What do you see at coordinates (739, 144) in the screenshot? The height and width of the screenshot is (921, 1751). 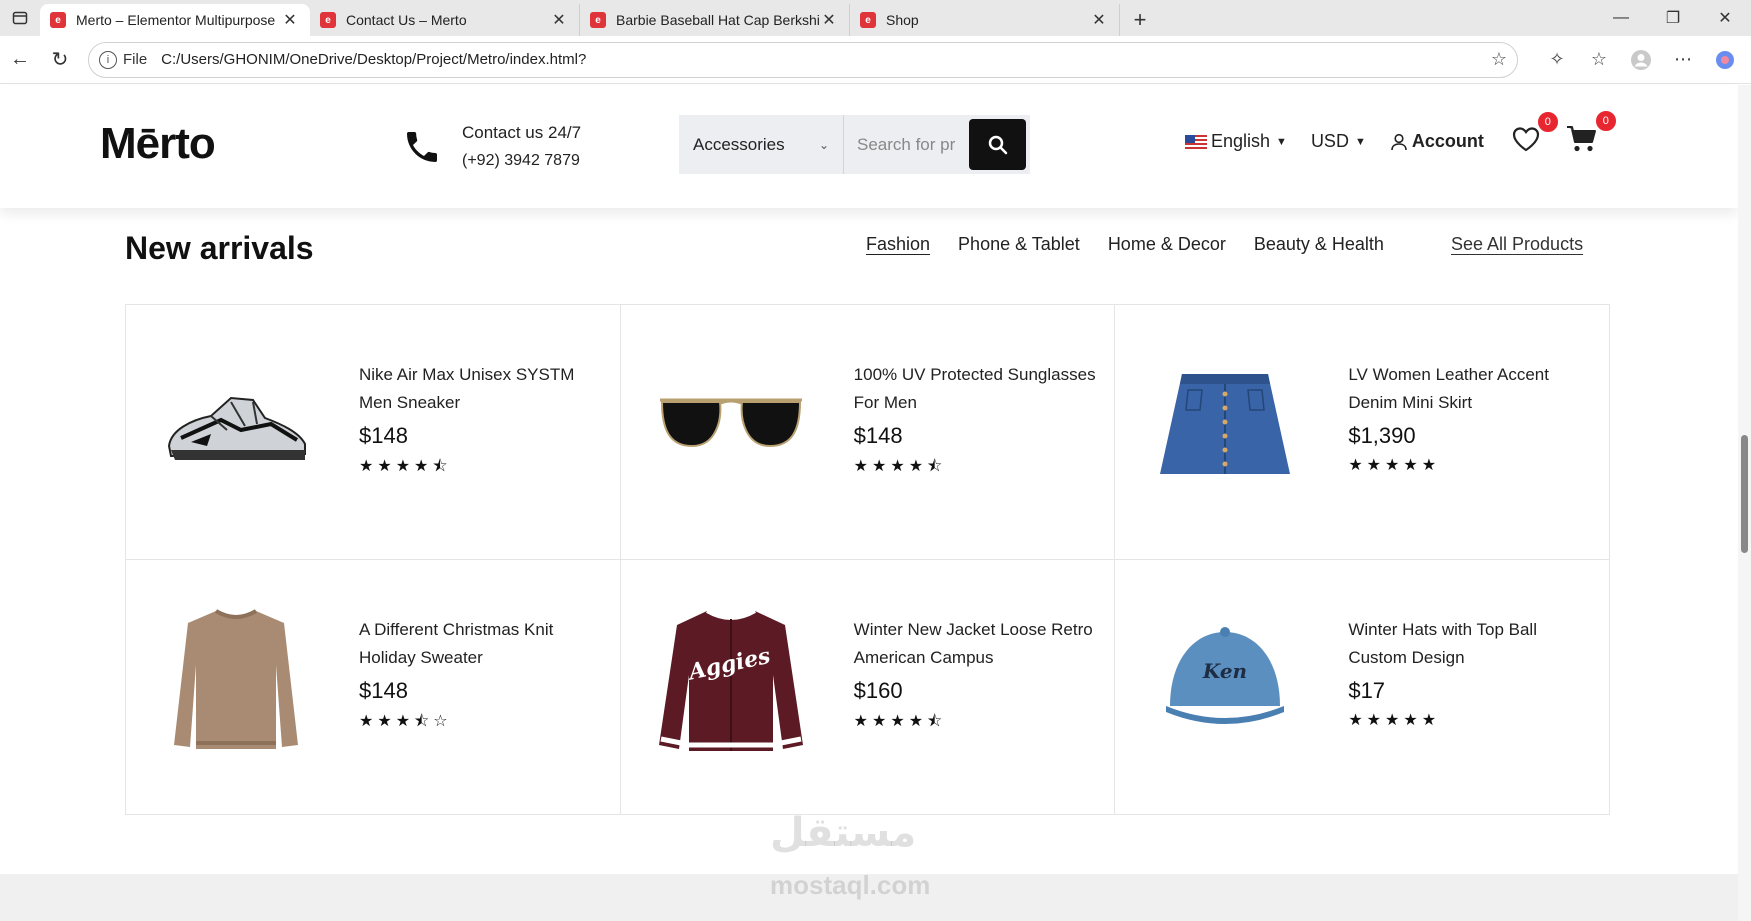 I see `search-category-value: Accessories` at bounding box center [739, 144].